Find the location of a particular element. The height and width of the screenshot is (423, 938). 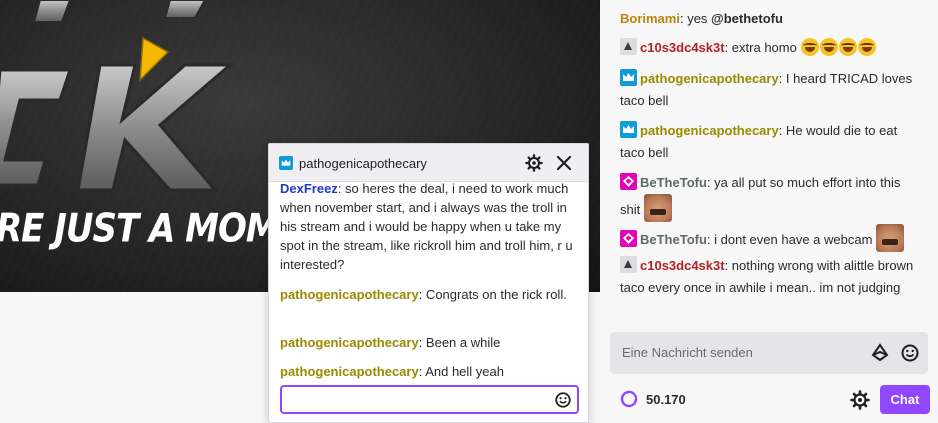

chat-text: : yes is located at coordinates (695, 18).